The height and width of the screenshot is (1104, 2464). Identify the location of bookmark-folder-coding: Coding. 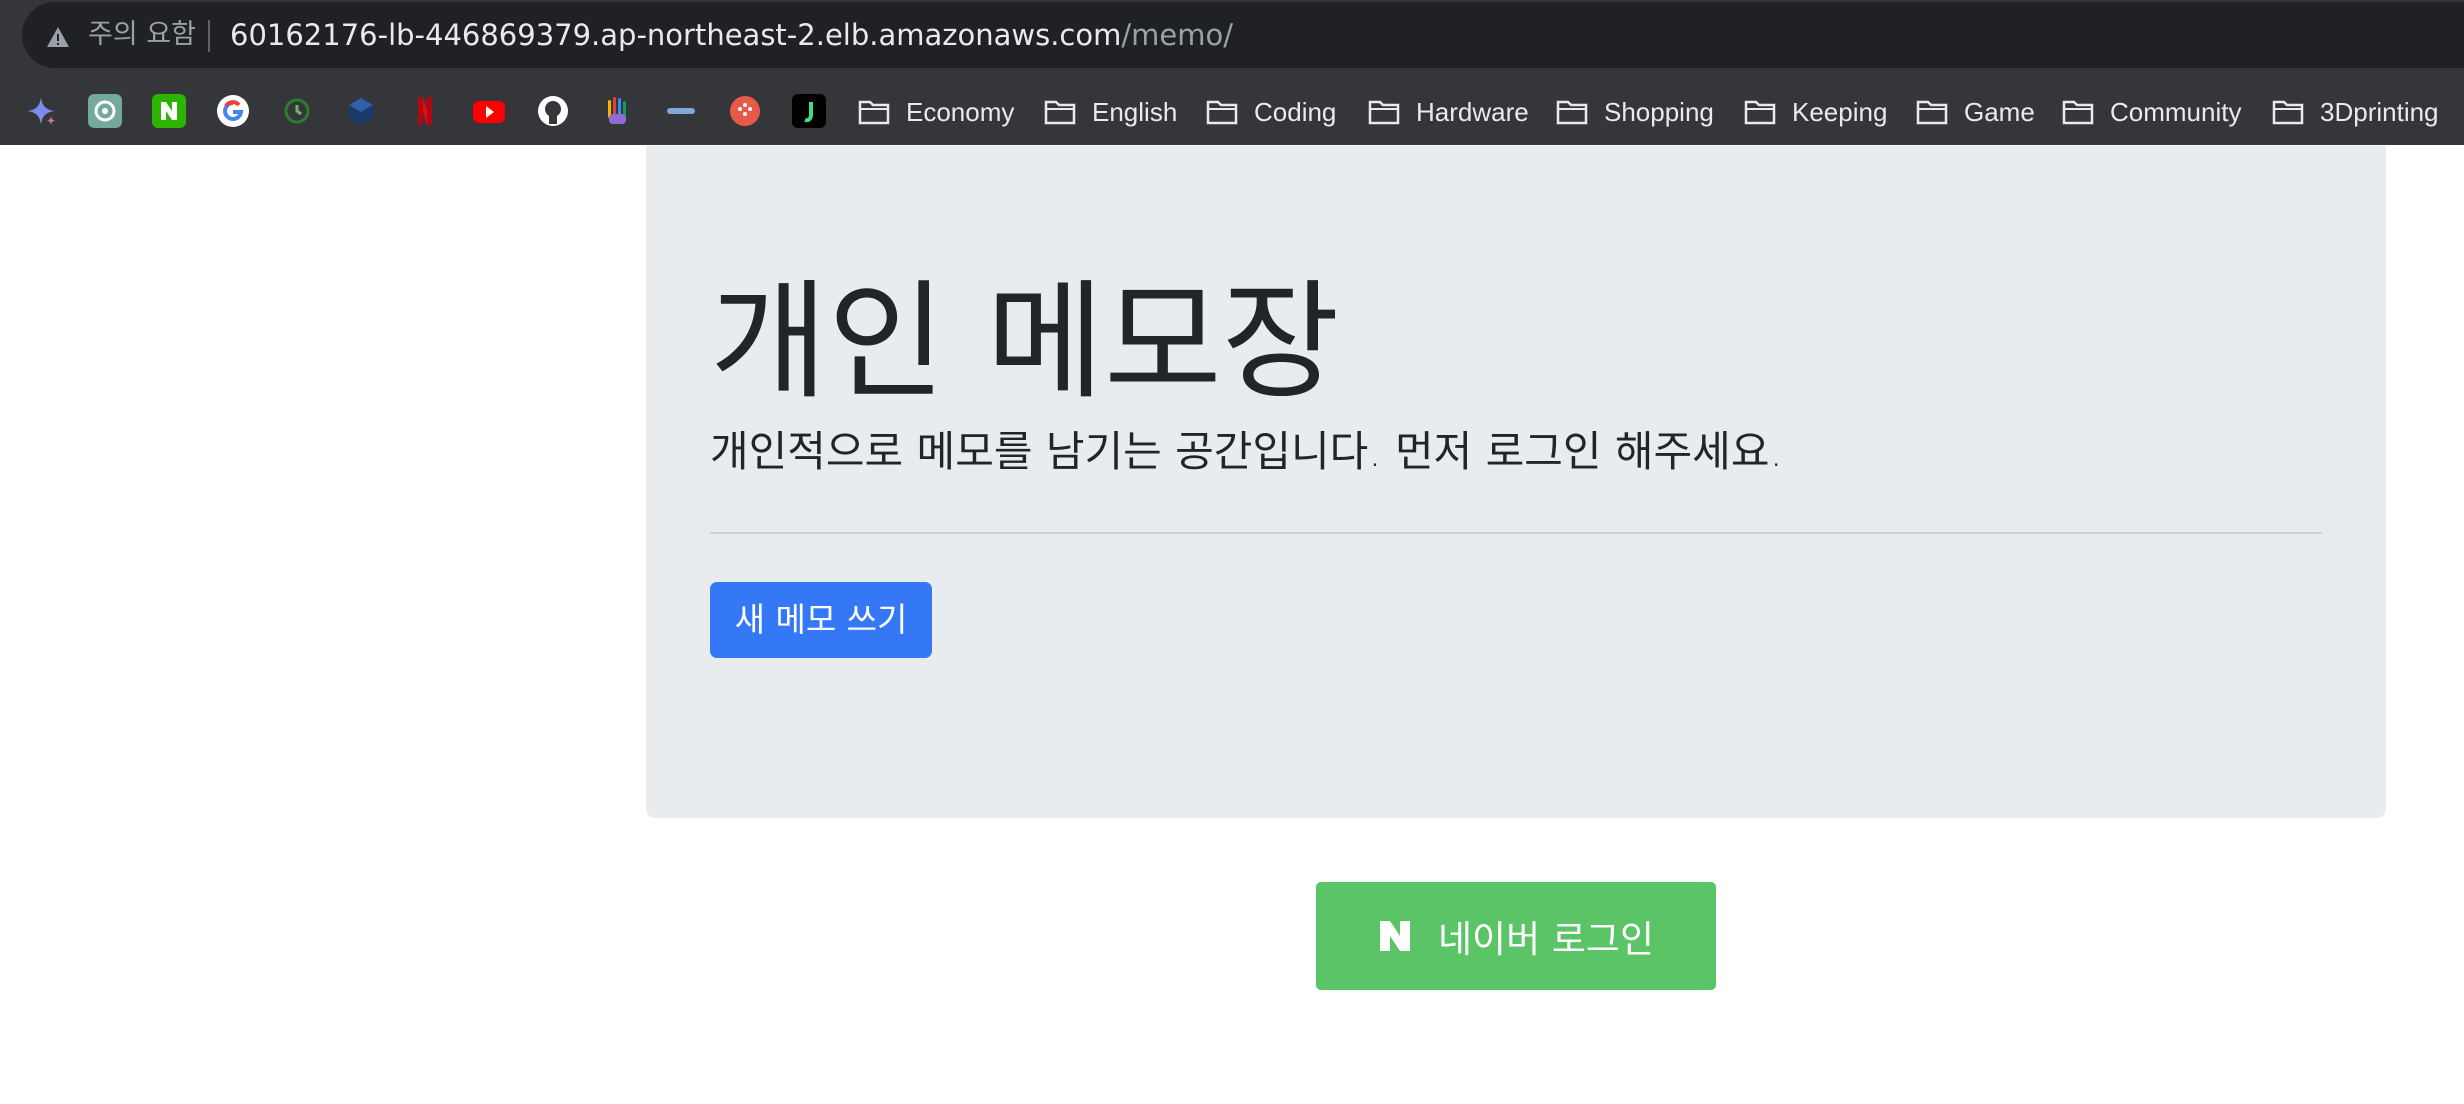
(1271, 112).